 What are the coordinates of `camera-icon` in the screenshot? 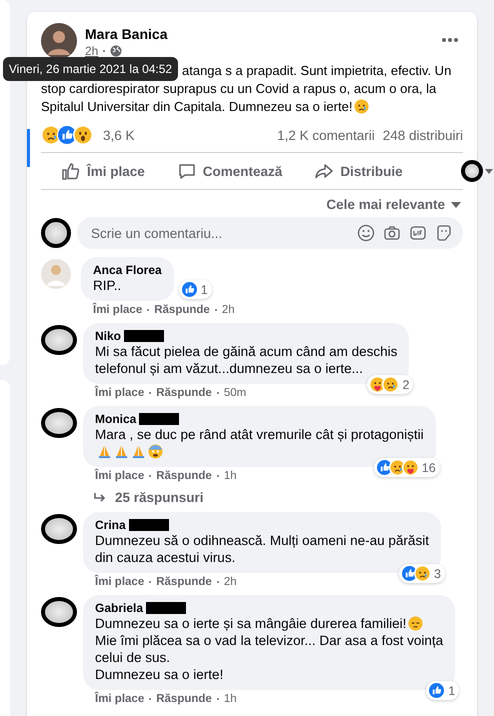 It's located at (392, 233).